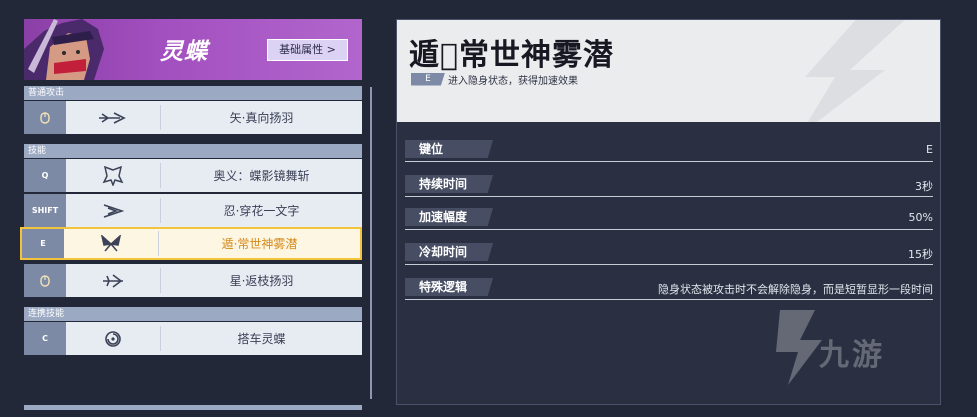  Describe the element at coordinates (669, 151) in the screenshot. I see `prop-row: 键位 E` at that location.